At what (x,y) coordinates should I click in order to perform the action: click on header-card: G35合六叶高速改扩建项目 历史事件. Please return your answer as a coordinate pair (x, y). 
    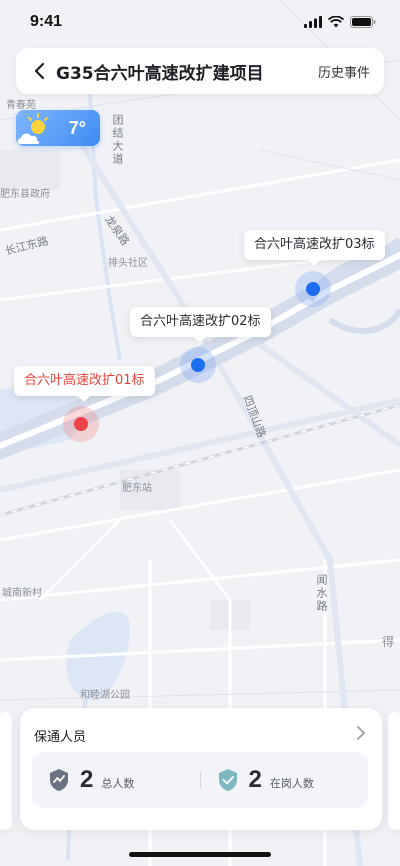
    Looking at the image, I should click on (200, 71).